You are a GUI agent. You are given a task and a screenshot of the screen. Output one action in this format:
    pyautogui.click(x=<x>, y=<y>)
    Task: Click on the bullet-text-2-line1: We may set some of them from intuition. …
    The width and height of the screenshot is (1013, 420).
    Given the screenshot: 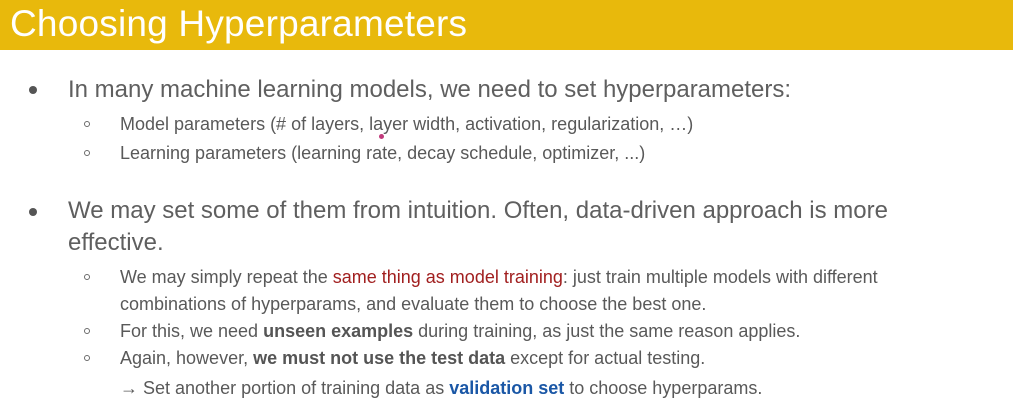 What is the action you would take?
    pyautogui.click(x=478, y=210)
    